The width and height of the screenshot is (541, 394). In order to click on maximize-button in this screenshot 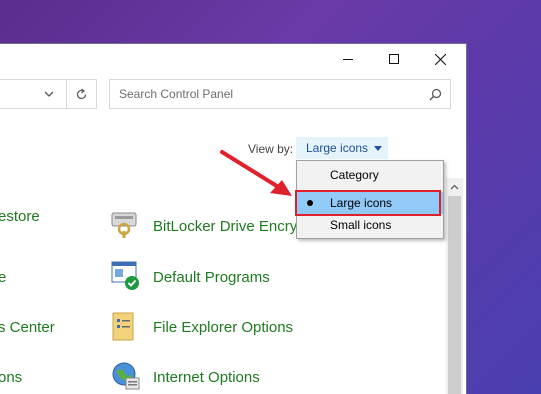, I will do `click(394, 59)`.